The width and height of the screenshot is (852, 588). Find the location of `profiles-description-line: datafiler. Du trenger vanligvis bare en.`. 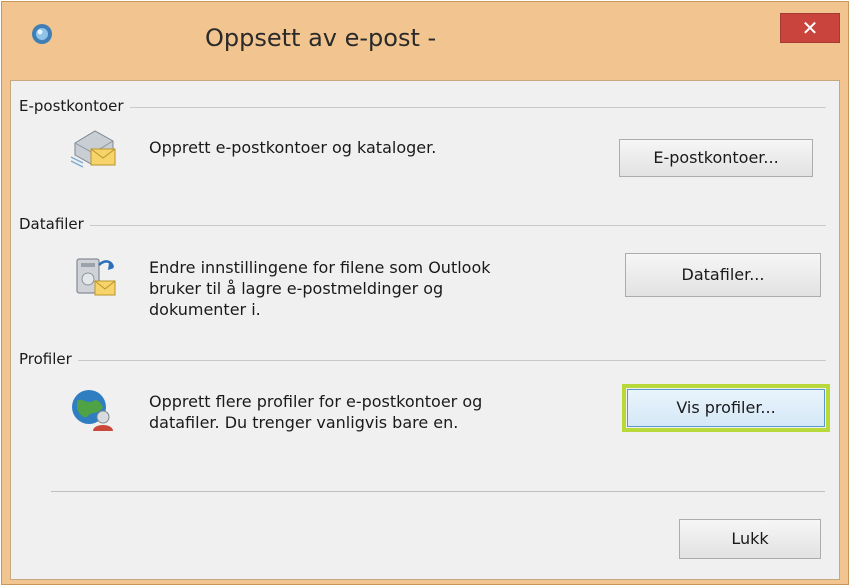

profiles-description-line: datafiler. Du trenger vanligvis bare en. is located at coordinates (304, 422).